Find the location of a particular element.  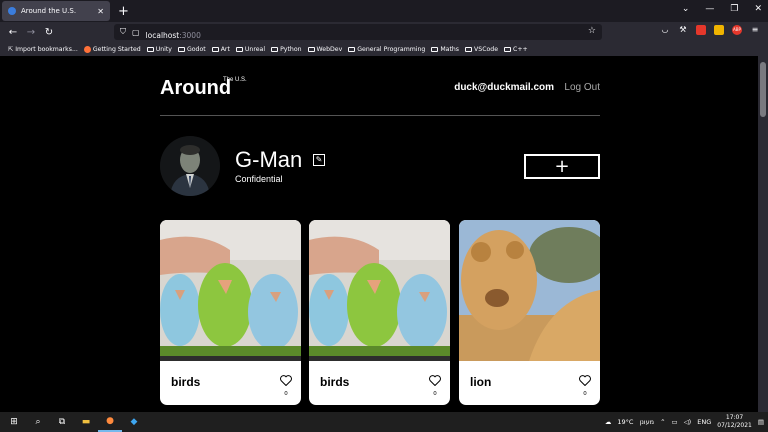

weather-label: מעונן is located at coordinates (646, 422).